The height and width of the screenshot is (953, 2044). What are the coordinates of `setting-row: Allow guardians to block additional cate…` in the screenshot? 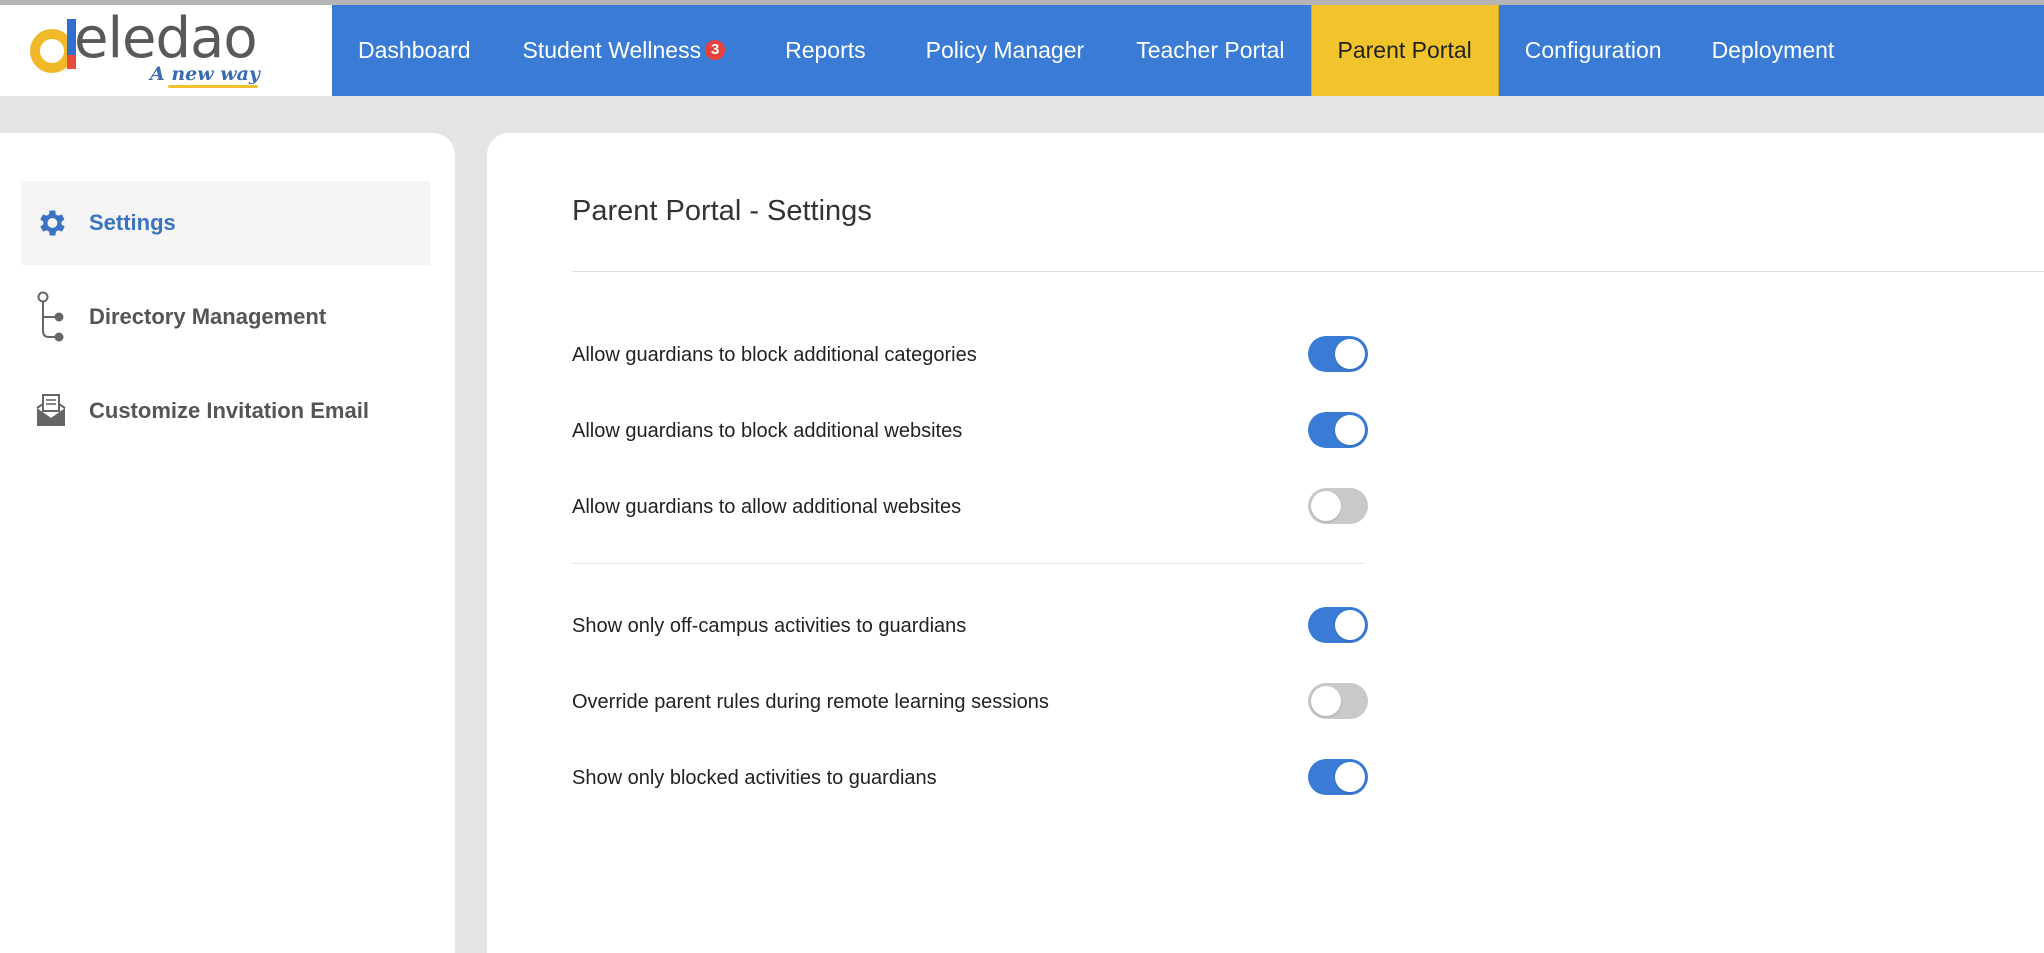 It's located at (972, 356).